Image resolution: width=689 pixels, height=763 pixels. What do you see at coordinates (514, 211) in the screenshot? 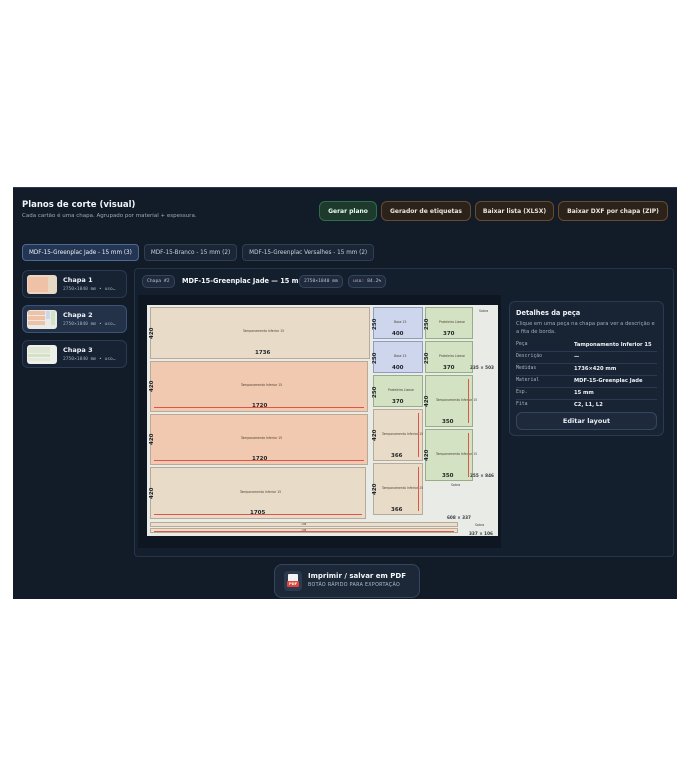
I see `download-xlsx-button: Baixar lista (XLSX)` at bounding box center [514, 211].